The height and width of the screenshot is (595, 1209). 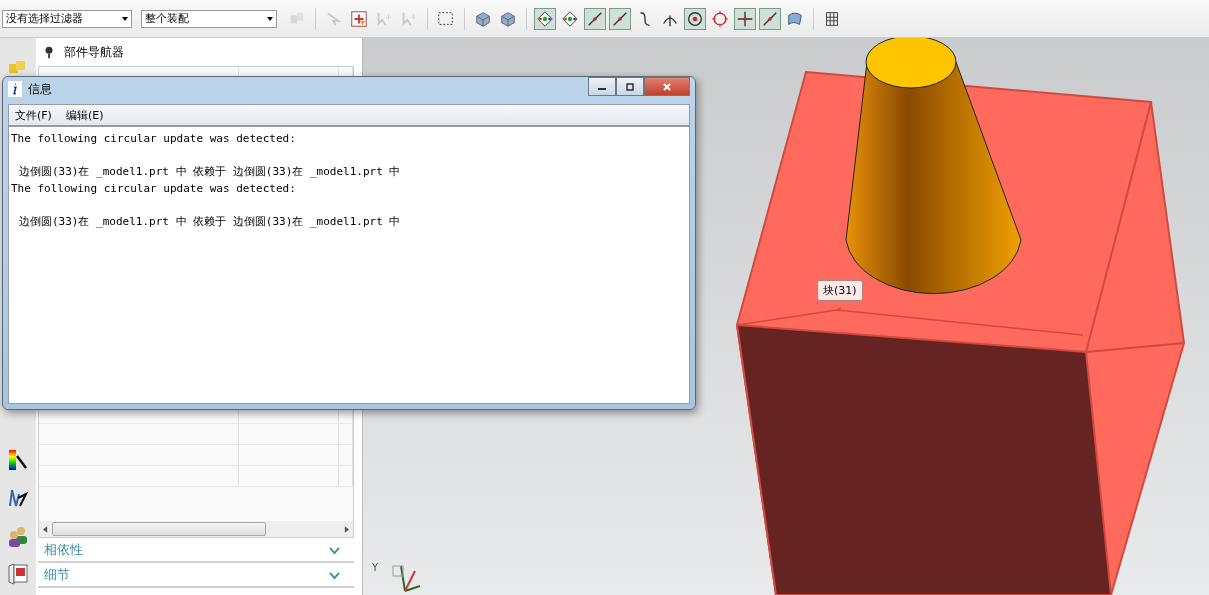 What do you see at coordinates (196, 551) in the screenshot?
I see `collapsible-section: 相依性` at bounding box center [196, 551].